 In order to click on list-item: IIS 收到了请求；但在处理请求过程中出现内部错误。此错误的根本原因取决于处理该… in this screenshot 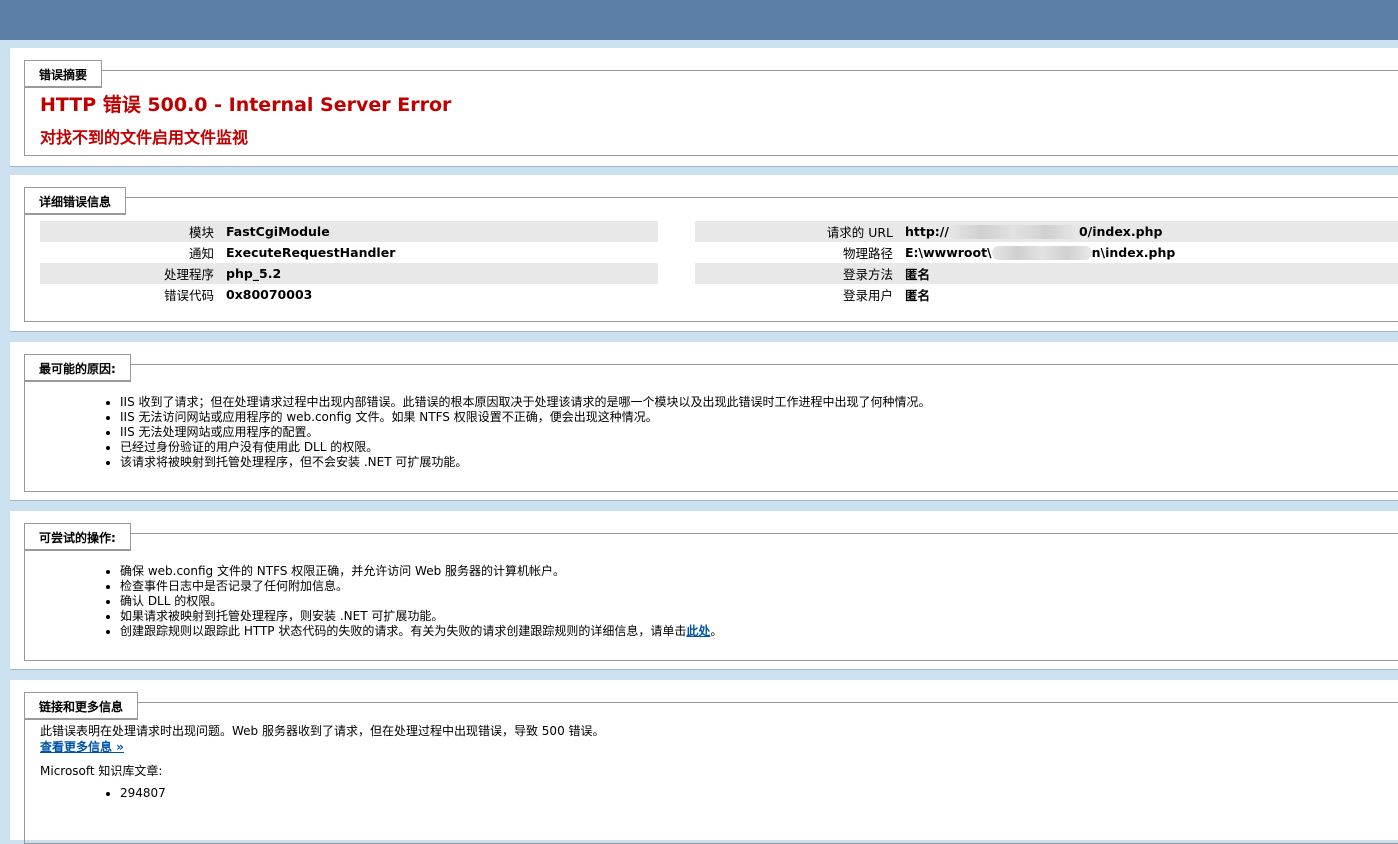, I will do `click(525, 402)`.